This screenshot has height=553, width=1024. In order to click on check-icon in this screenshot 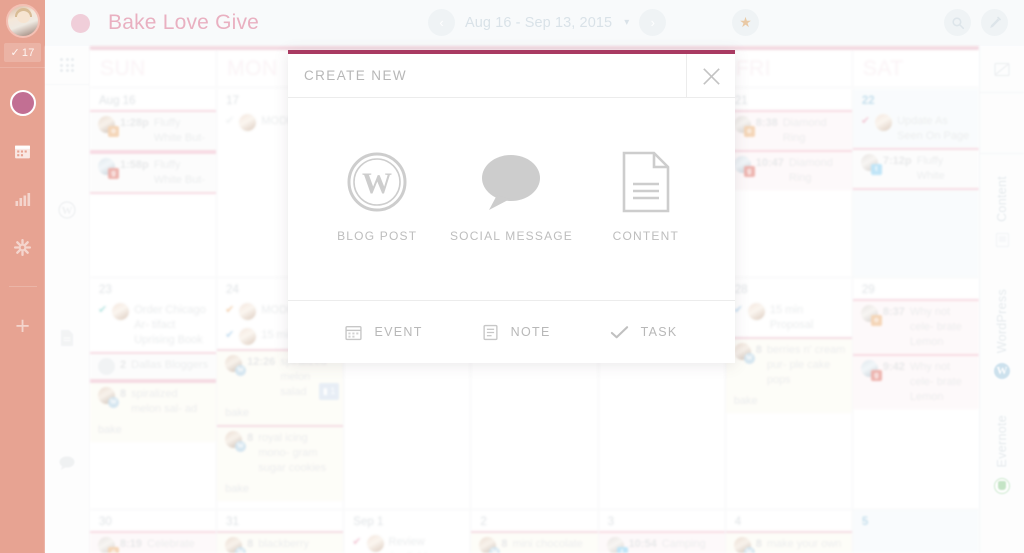, I will do `click(619, 331)`.